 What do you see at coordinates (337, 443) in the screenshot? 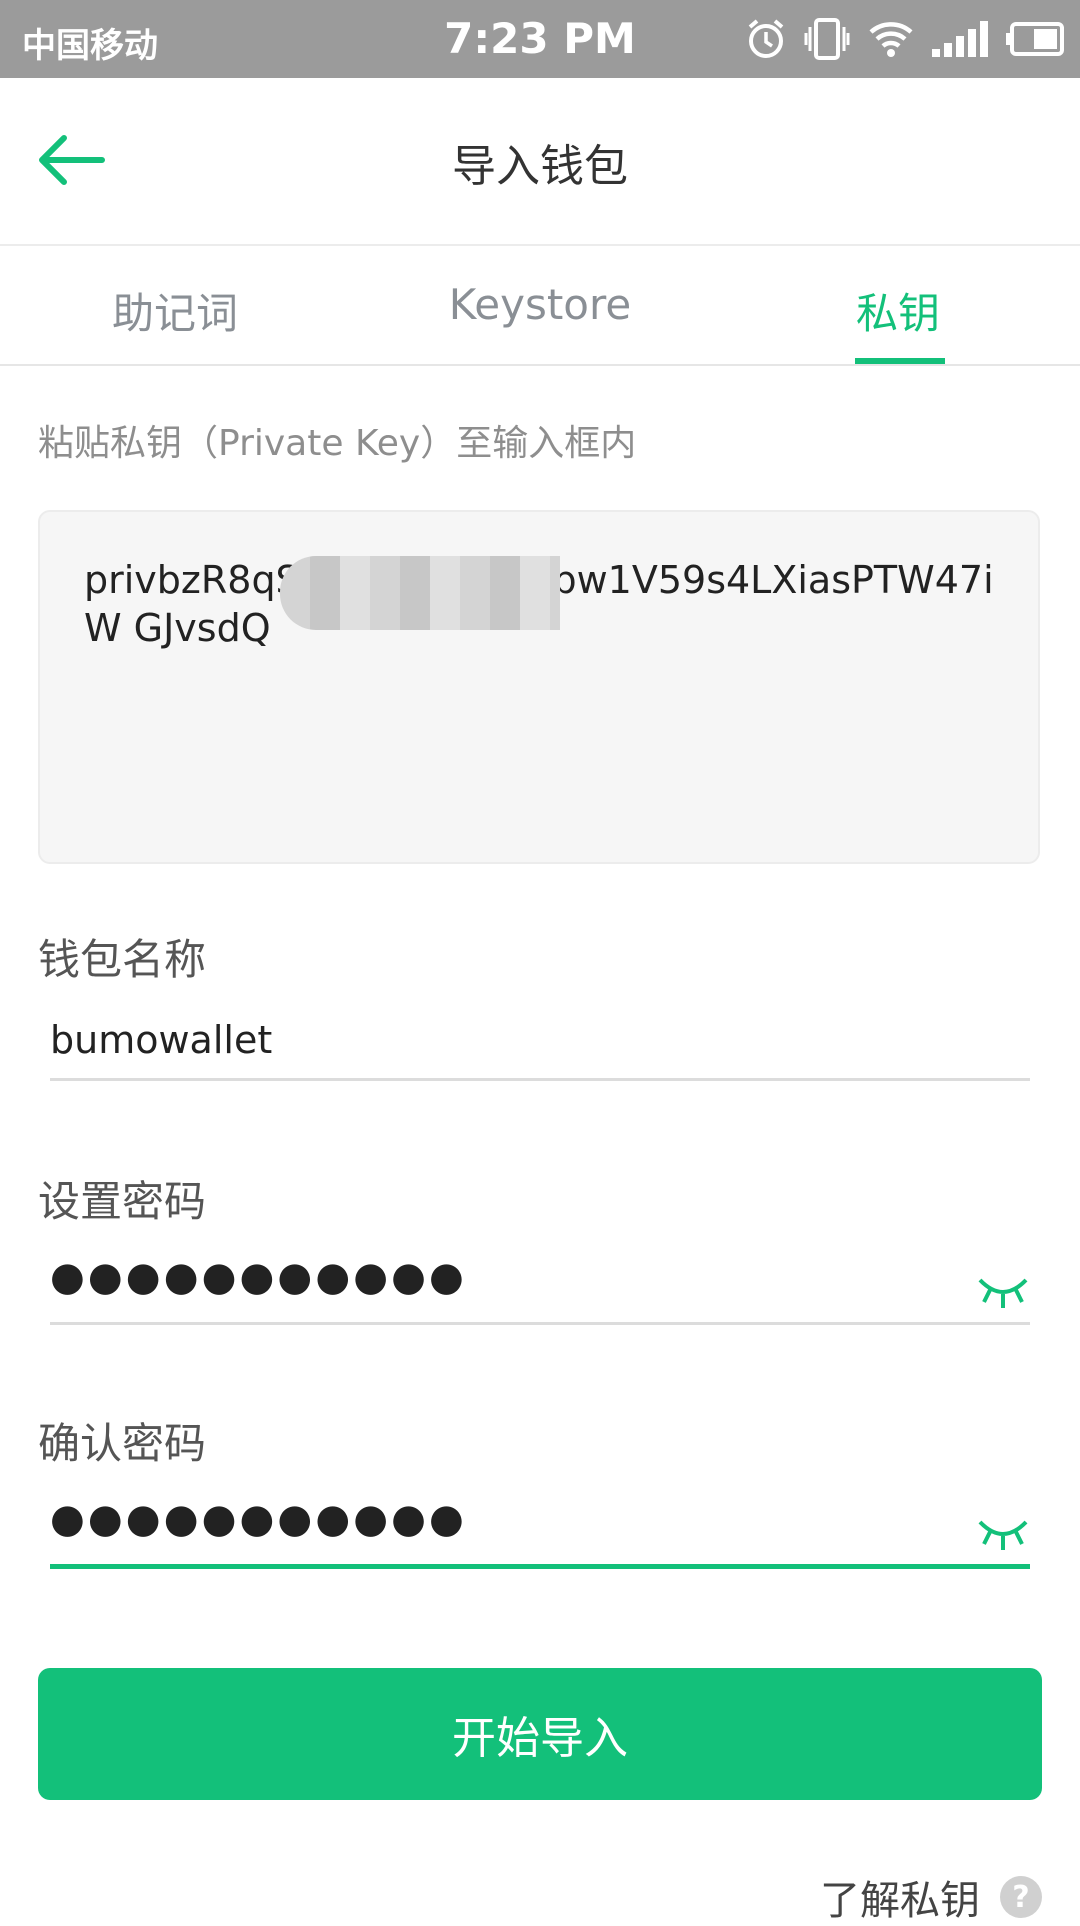
I see `private-key-hint: 粘贴私钥（Private Key）至输入框内` at bounding box center [337, 443].